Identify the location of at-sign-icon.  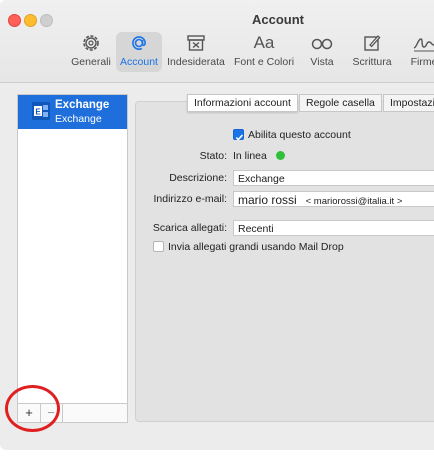
(139, 43).